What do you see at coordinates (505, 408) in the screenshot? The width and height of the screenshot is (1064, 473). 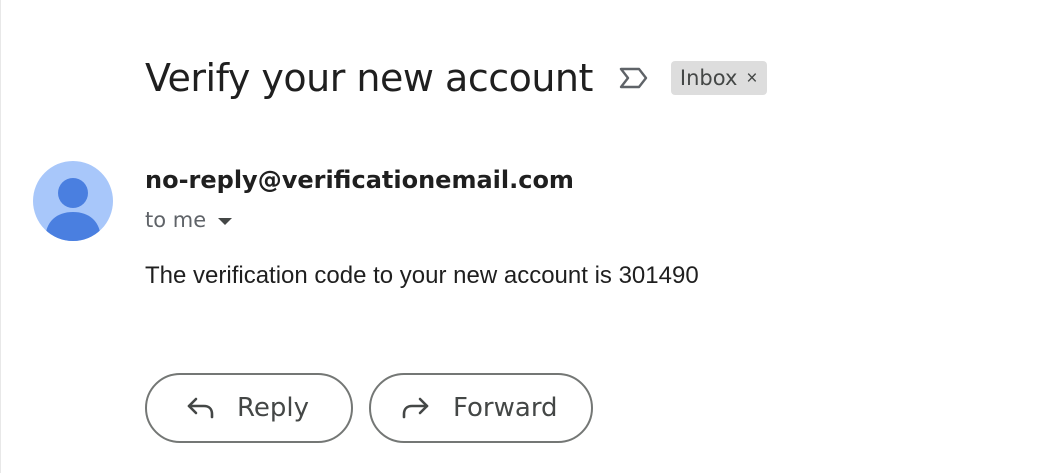 I see `forward-label: Forward` at bounding box center [505, 408].